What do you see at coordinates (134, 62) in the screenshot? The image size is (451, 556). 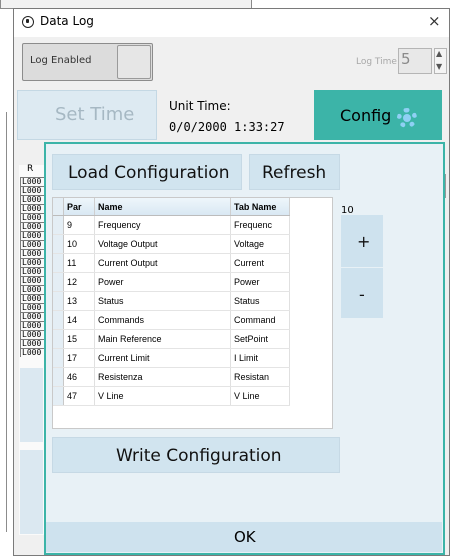 I see `log-enabled-indicator` at bounding box center [134, 62].